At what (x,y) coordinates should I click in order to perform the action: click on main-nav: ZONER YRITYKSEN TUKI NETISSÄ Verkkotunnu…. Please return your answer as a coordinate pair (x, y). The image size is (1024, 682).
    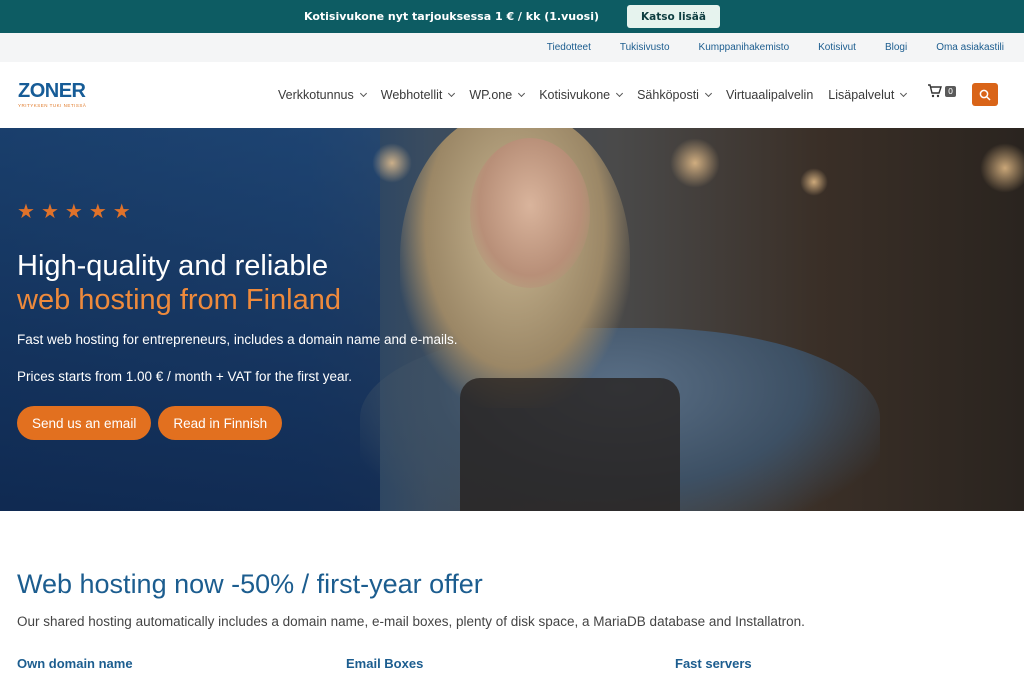
    Looking at the image, I should click on (512, 95).